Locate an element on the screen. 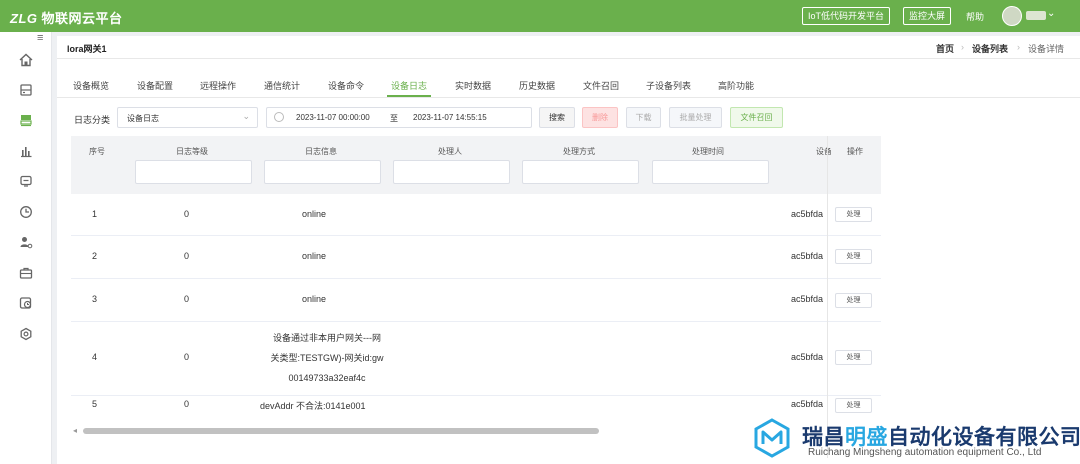 The width and height of the screenshot is (1080, 464). device-icon is located at coordinates (26, 90).